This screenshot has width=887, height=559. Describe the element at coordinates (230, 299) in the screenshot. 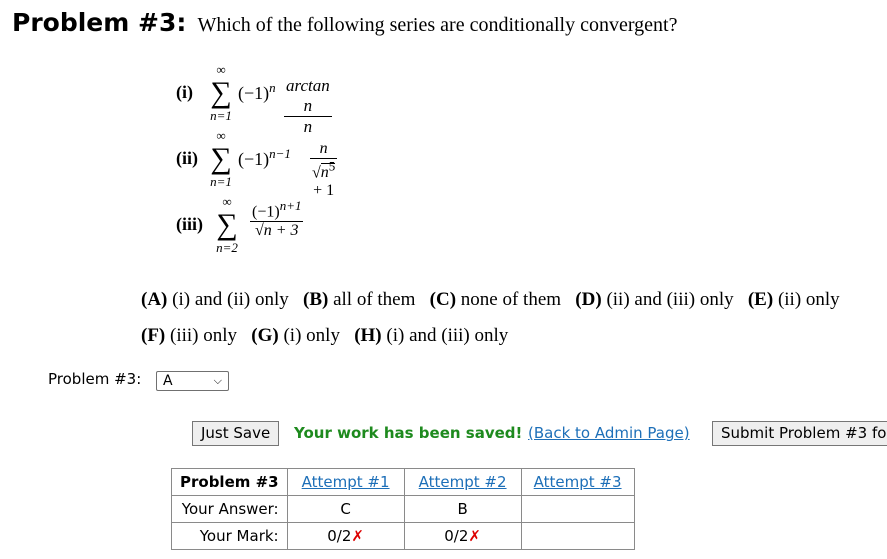

I see `choice-text: (i) and (ii) only` at that location.